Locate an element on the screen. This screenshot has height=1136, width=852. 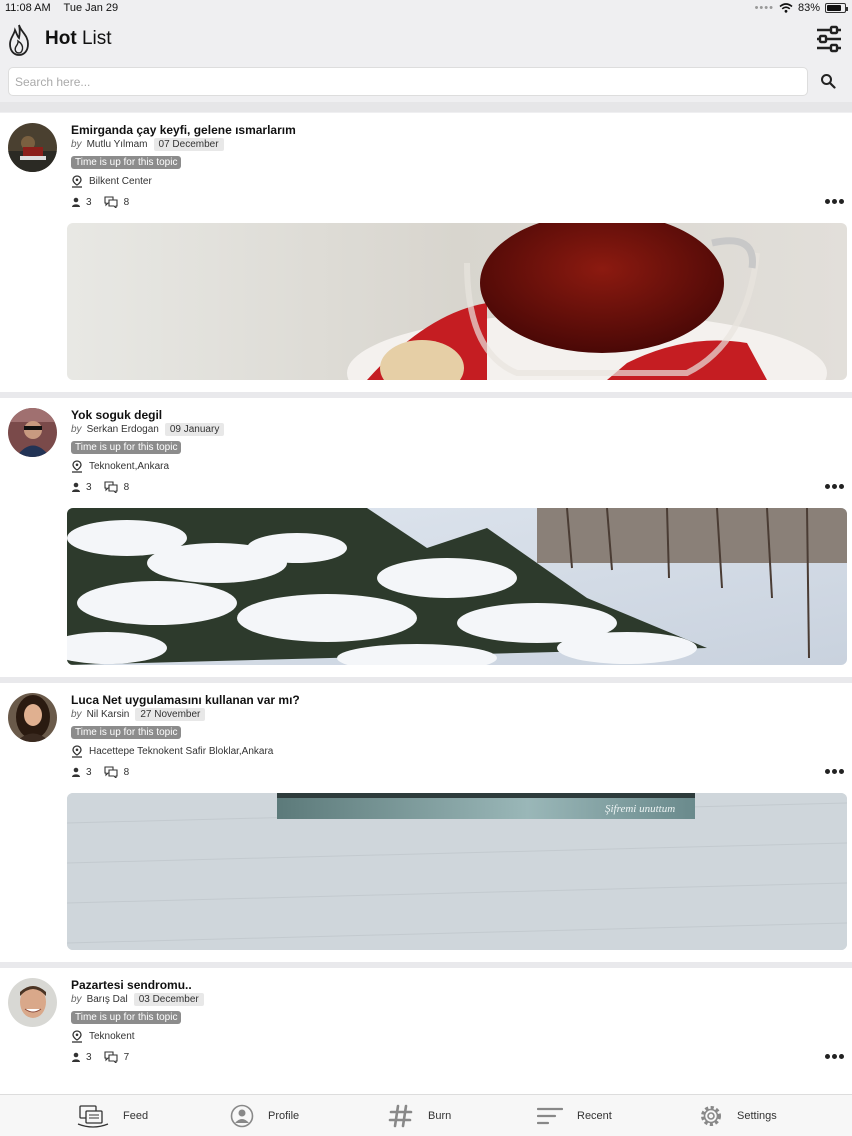
post-author: Barış Dal is located at coordinates (107, 999).